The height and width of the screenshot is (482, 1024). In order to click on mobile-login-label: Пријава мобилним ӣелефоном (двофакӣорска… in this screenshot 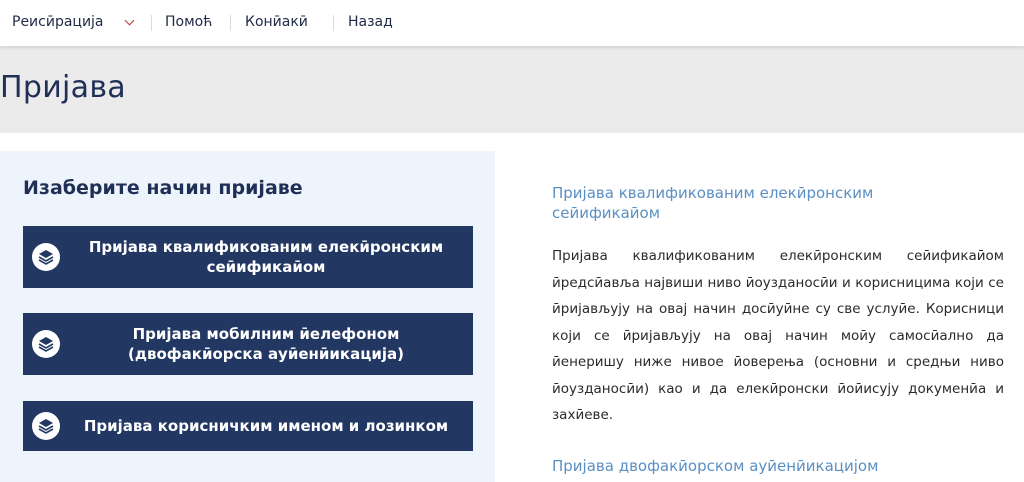, I will do `click(266, 344)`.